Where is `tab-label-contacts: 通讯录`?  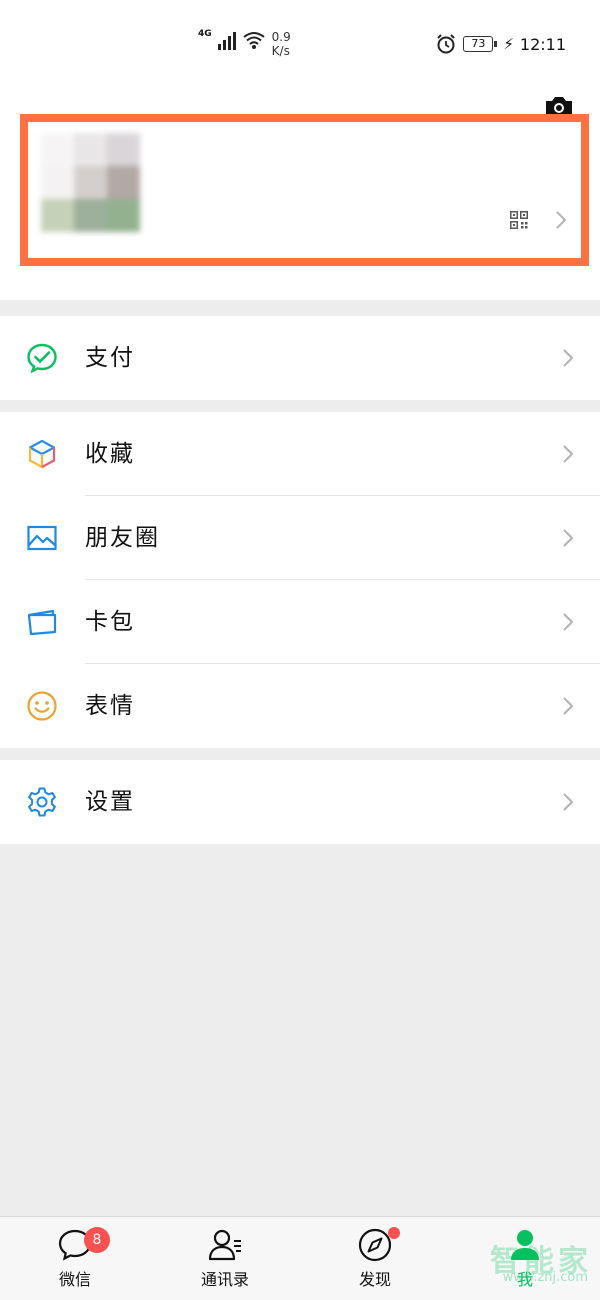
tab-label-contacts: 通讯录 is located at coordinates (224, 1279).